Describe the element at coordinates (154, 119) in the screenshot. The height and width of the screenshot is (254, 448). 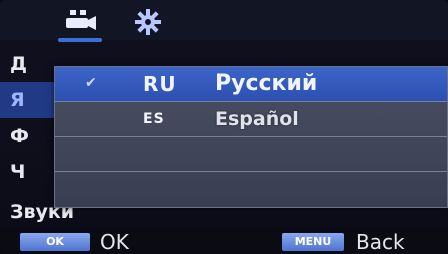
I see `language-code: ES` at that location.